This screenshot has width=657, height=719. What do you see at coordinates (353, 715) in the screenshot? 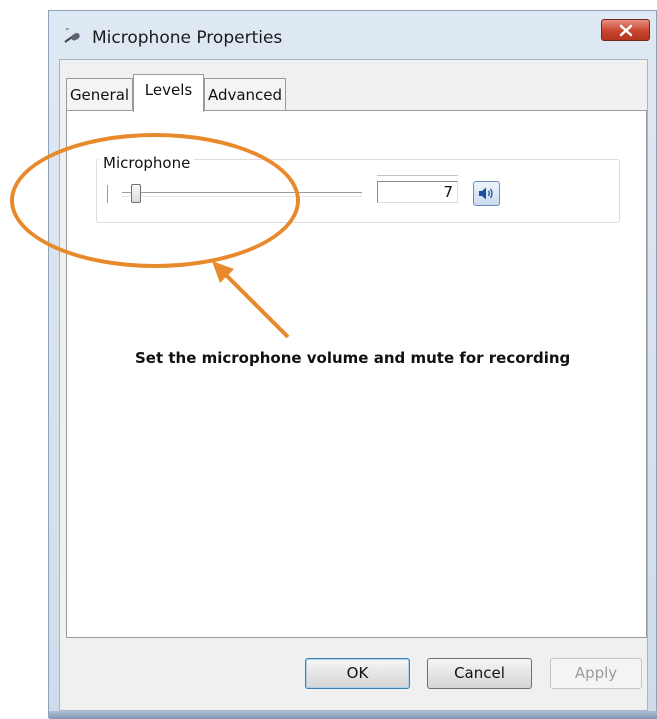
I see `window-bottom-border` at bounding box center [353, 715].